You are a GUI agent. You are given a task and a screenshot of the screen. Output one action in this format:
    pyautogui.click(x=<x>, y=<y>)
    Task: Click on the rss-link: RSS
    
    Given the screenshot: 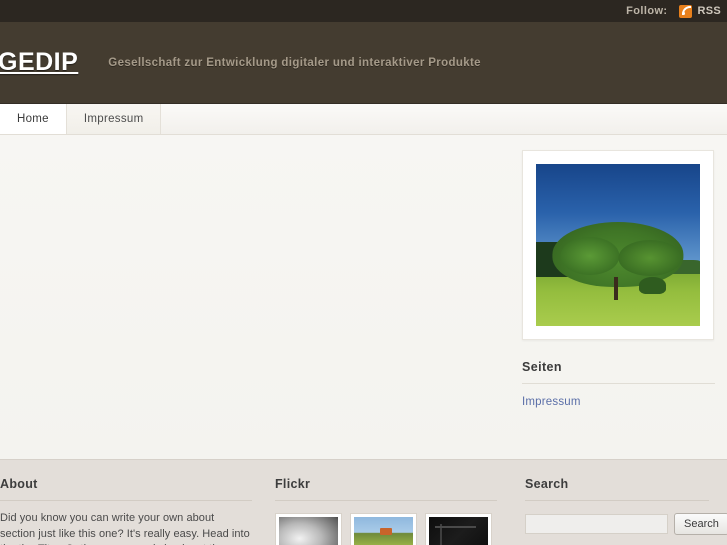 What is the action you would take?
    pyautogui.click(x=702, y=11)
    